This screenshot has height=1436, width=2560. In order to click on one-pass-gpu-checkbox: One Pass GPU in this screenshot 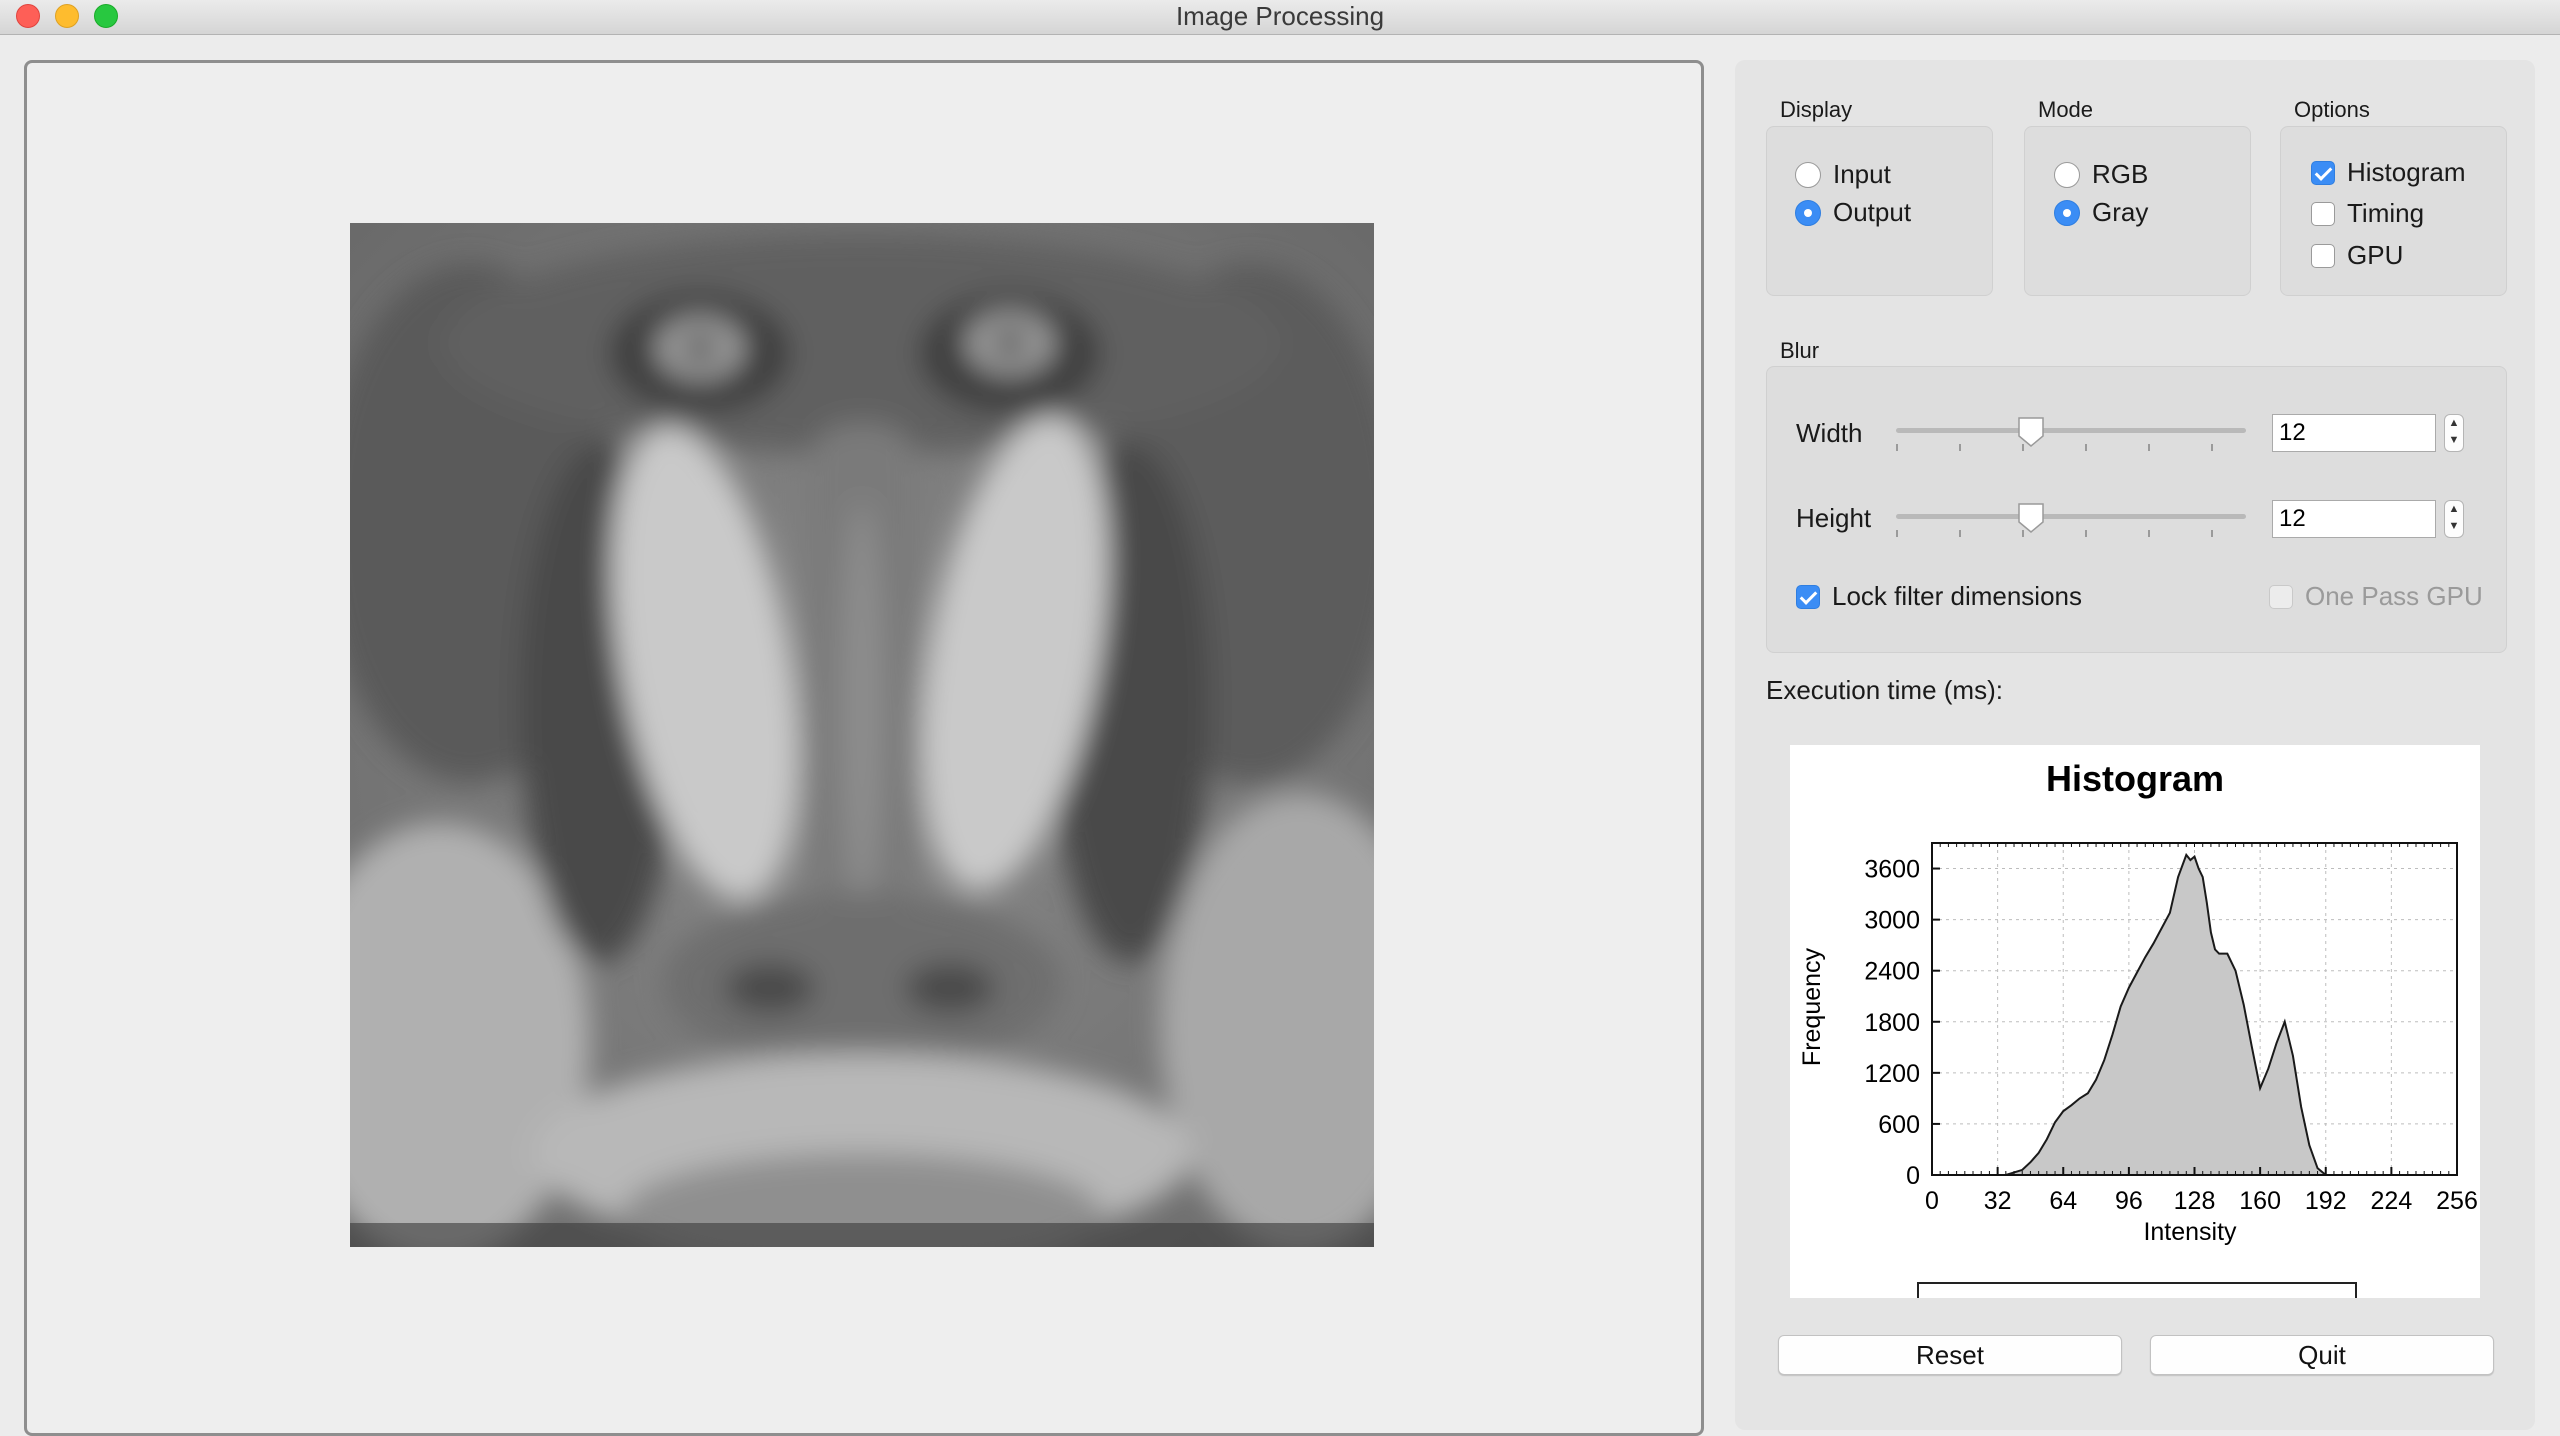, I will do `click(2376, 596)`.